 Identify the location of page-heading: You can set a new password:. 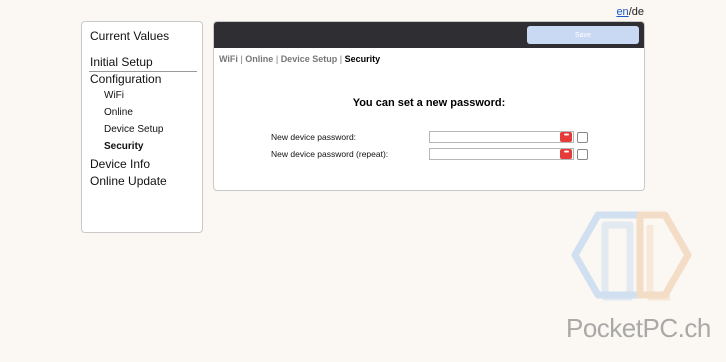
(429, 103).